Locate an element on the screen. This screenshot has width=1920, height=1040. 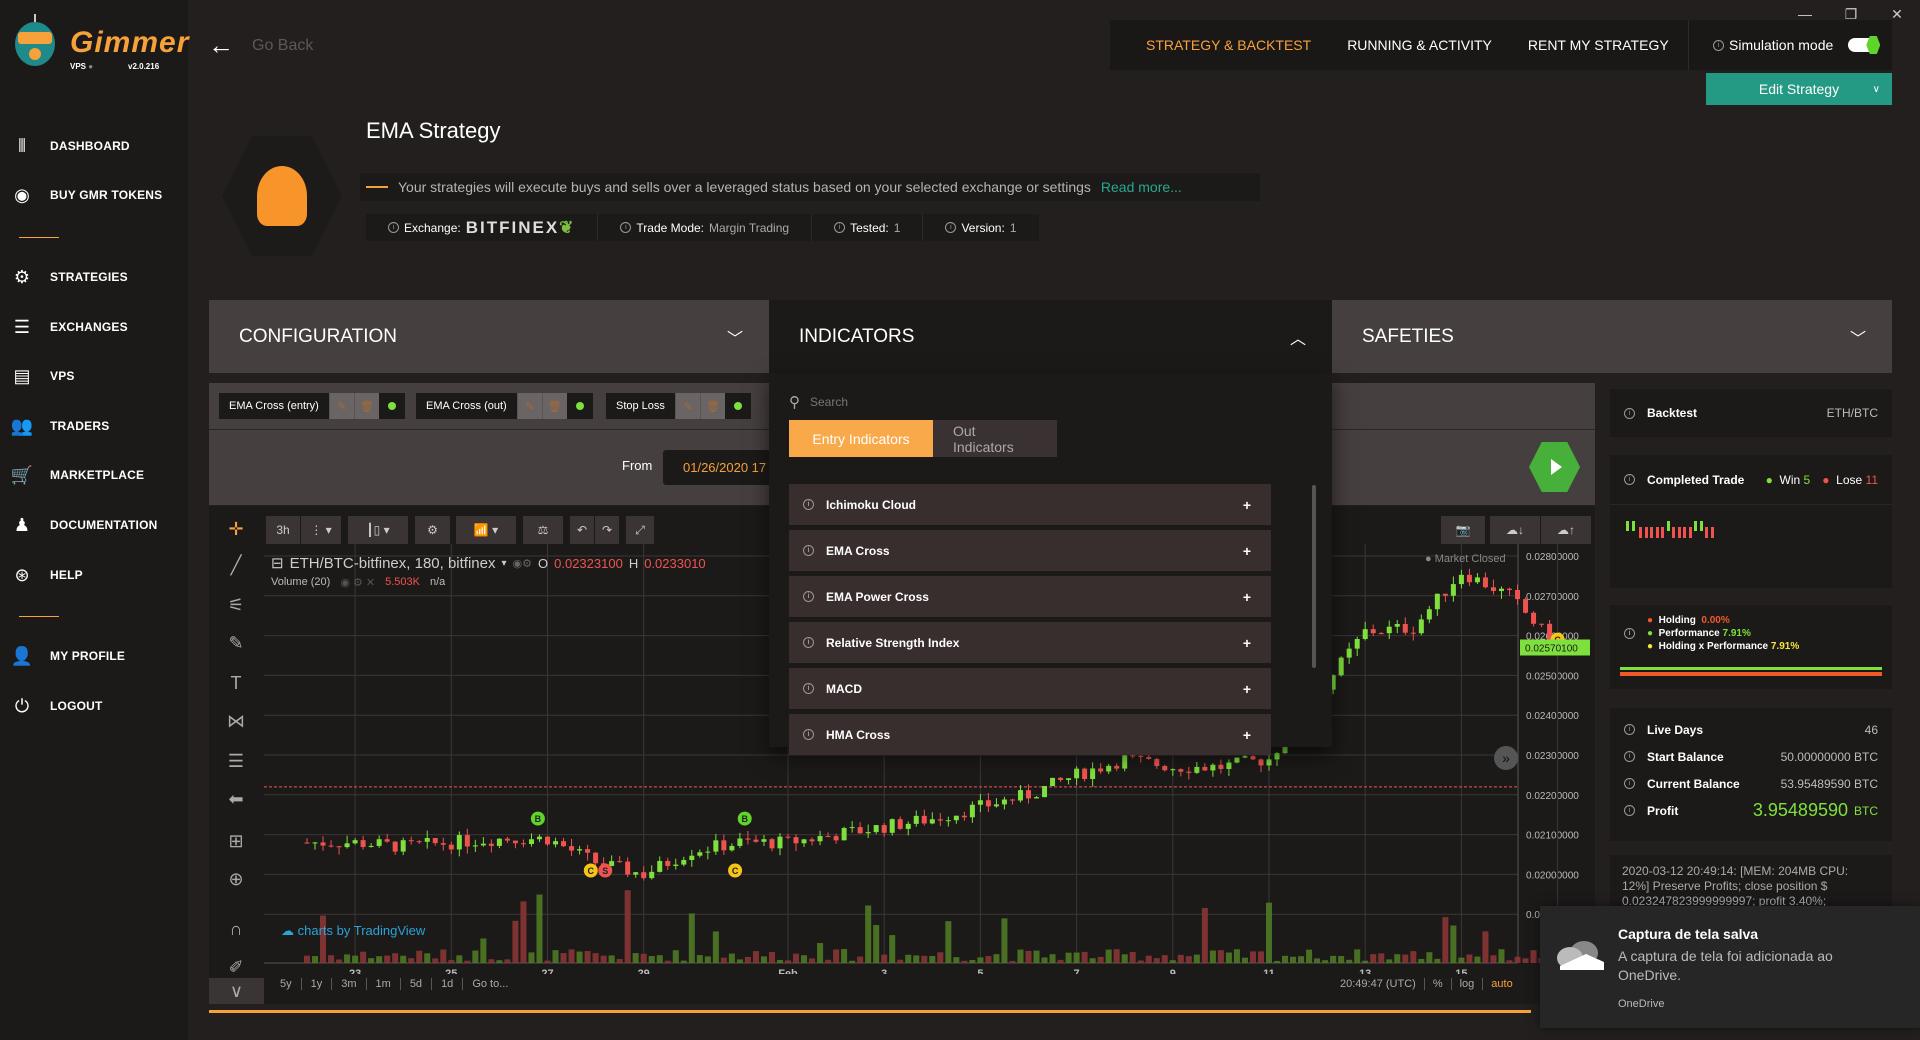
camera-icon: 📷 is located at coordinates (1463, 530).